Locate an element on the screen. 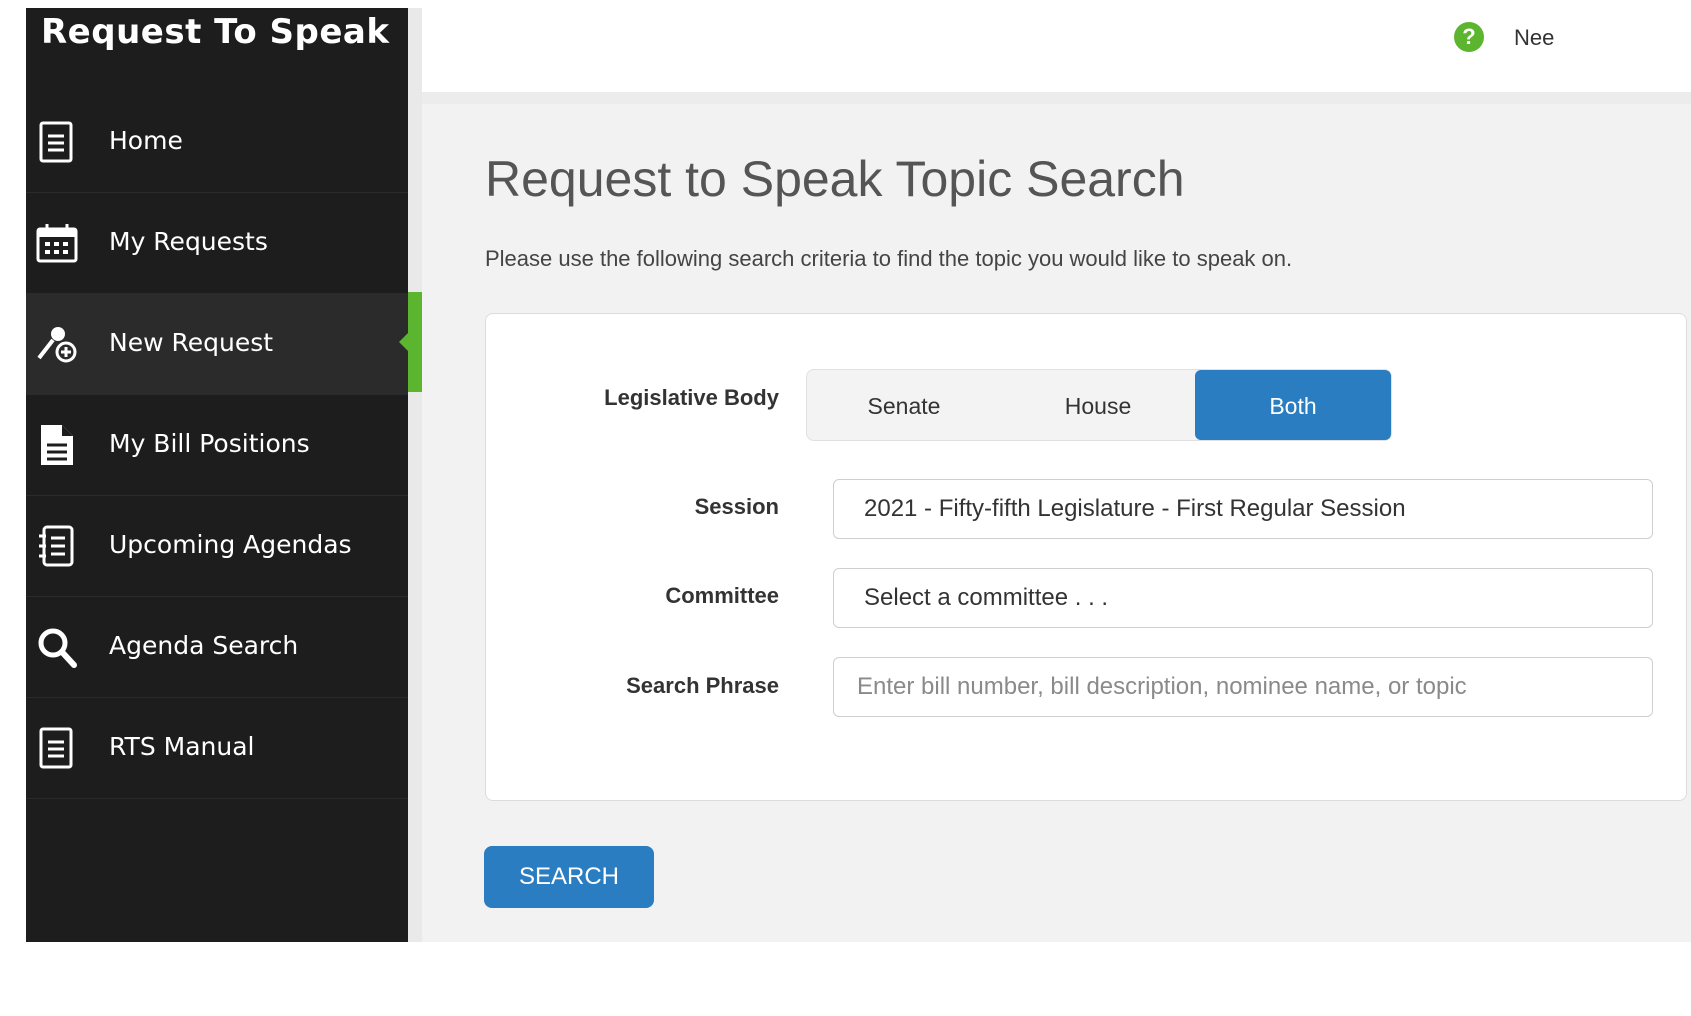  committee-select: Select a committee . . . is located at coordinates (1243, 598).